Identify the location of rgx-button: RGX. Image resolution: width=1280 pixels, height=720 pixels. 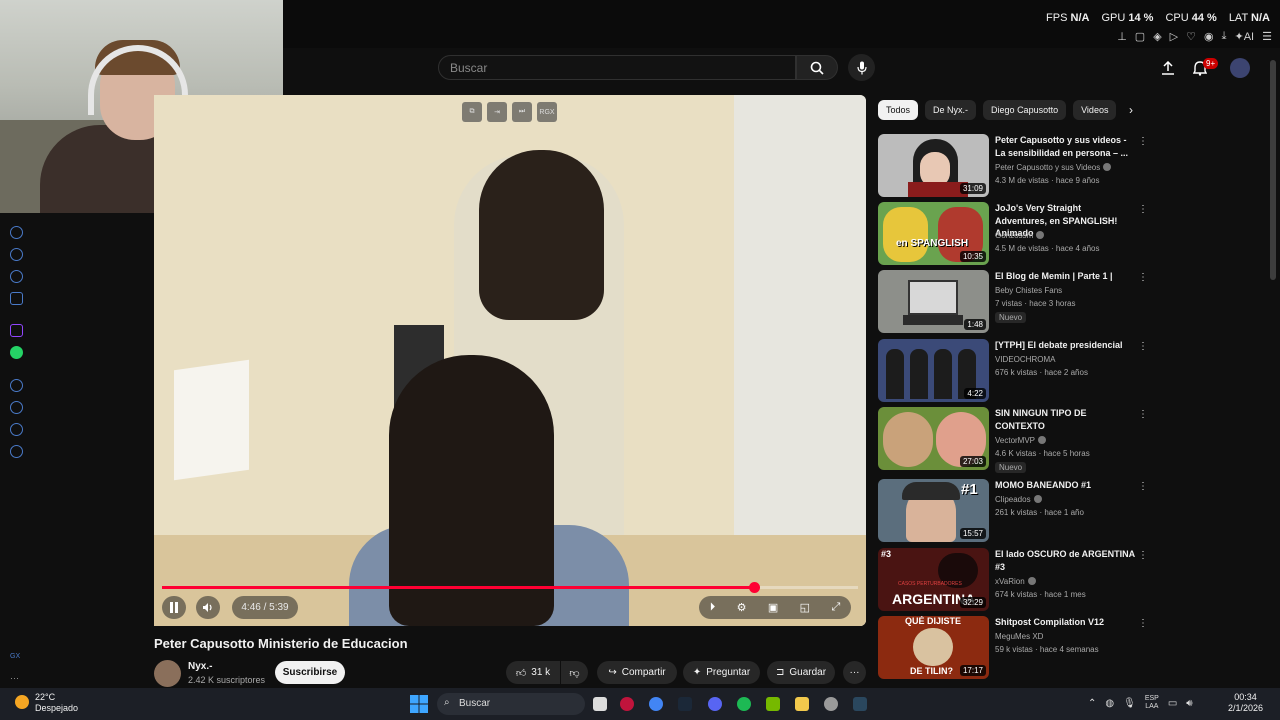
(547, 112).